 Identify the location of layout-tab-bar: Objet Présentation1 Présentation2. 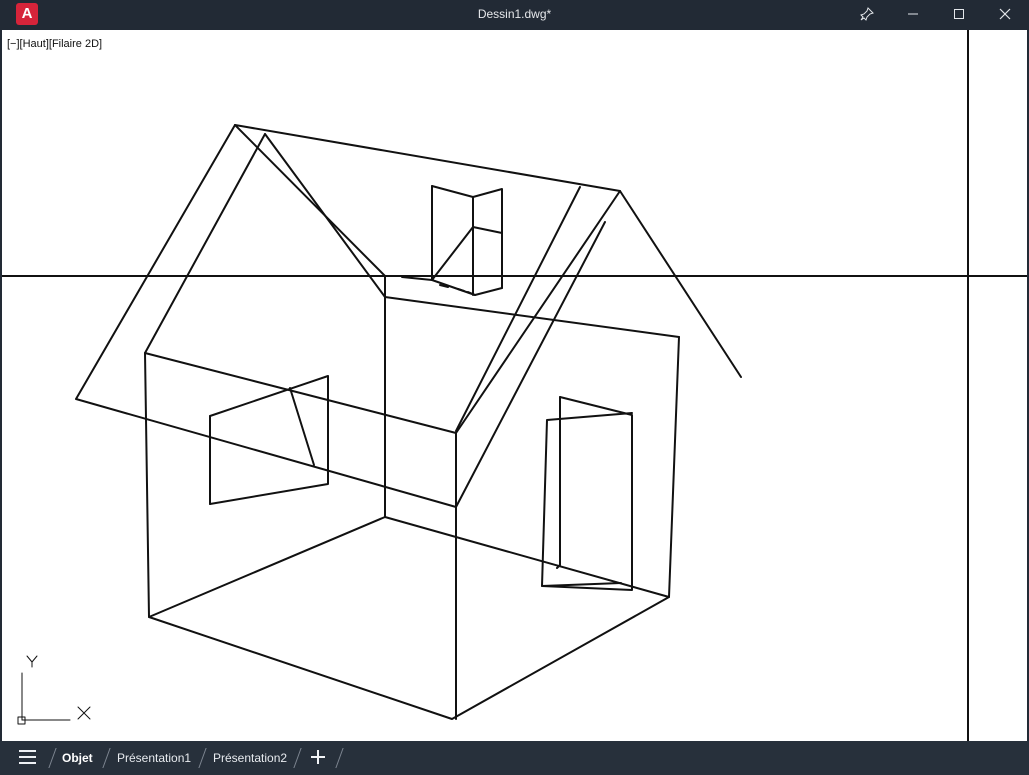
(514, 758).